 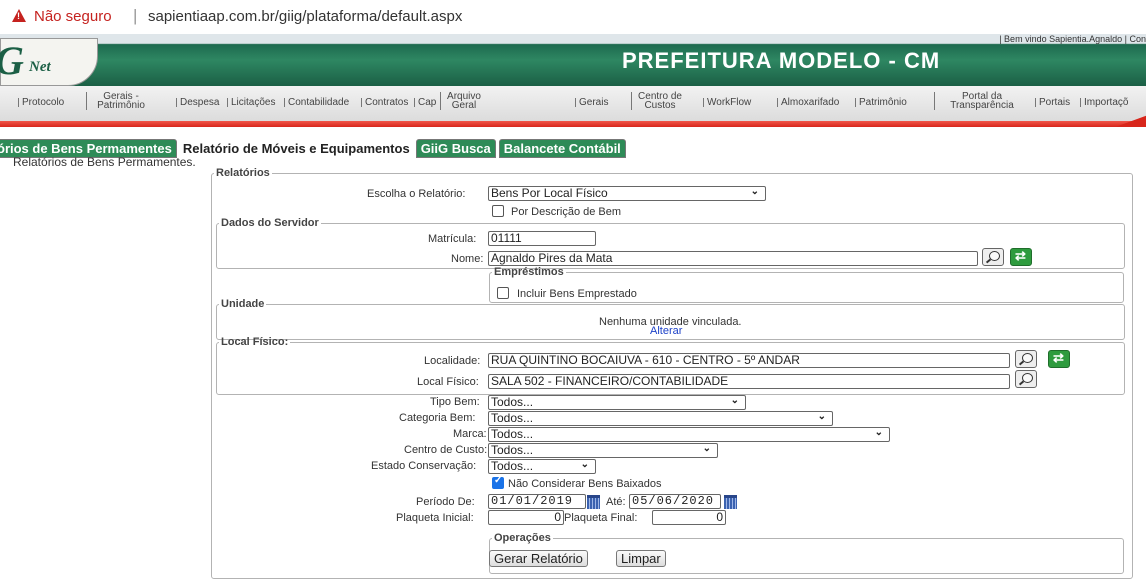 I want to click on operacoes-legend: Operações, so click(x=522, y=538).